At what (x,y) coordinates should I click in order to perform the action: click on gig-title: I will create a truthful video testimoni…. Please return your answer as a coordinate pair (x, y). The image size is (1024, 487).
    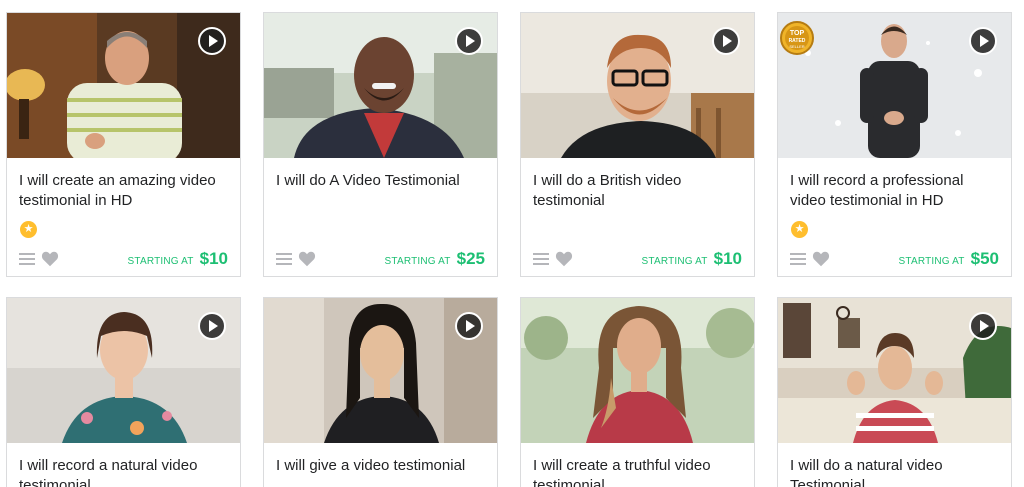
    Looking at the image, I should click on (637, 471).